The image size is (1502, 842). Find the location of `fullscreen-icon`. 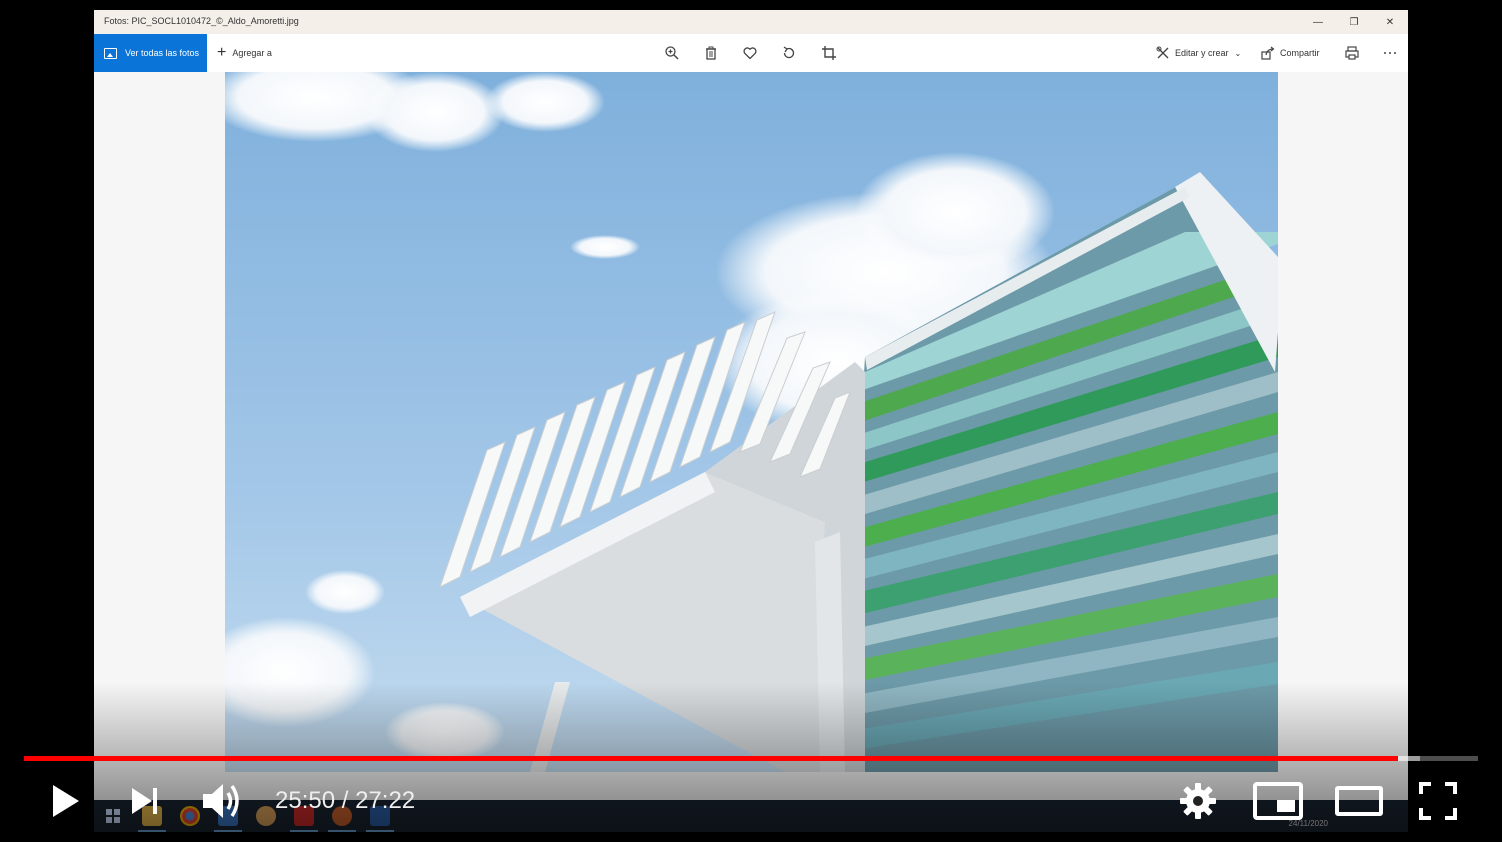

fullscreen-icon is located at coordinates (1438, 801).